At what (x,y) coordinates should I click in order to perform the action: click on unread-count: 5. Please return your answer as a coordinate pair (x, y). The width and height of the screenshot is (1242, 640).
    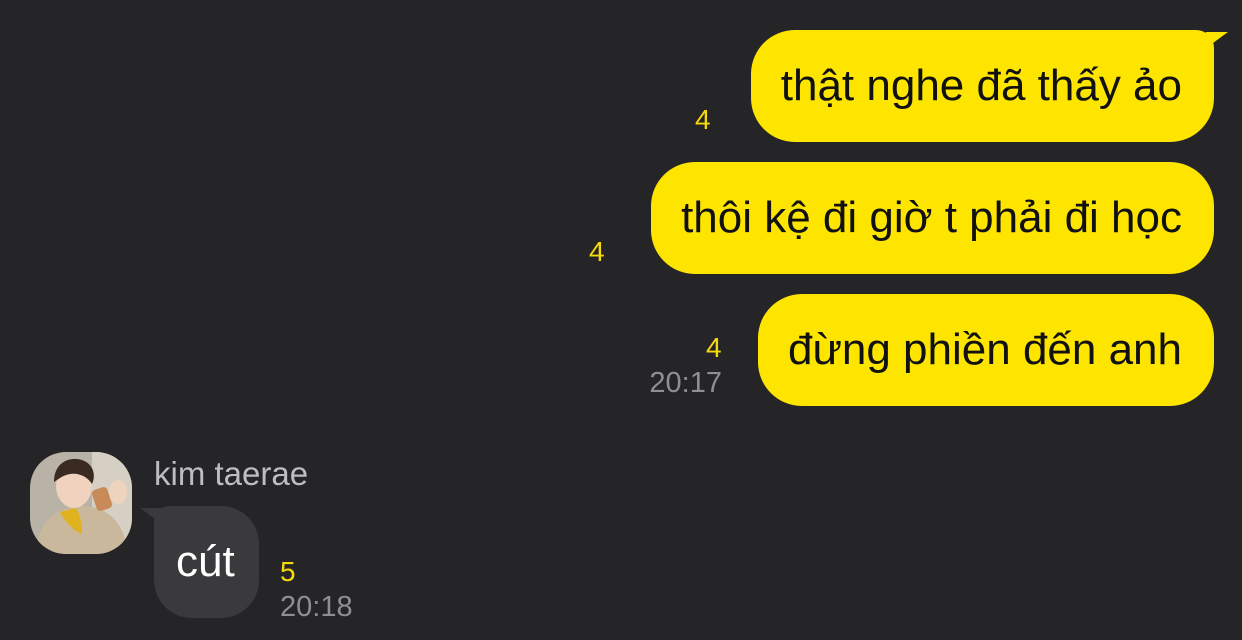
    Looking at the image, I should click on (288, 571).